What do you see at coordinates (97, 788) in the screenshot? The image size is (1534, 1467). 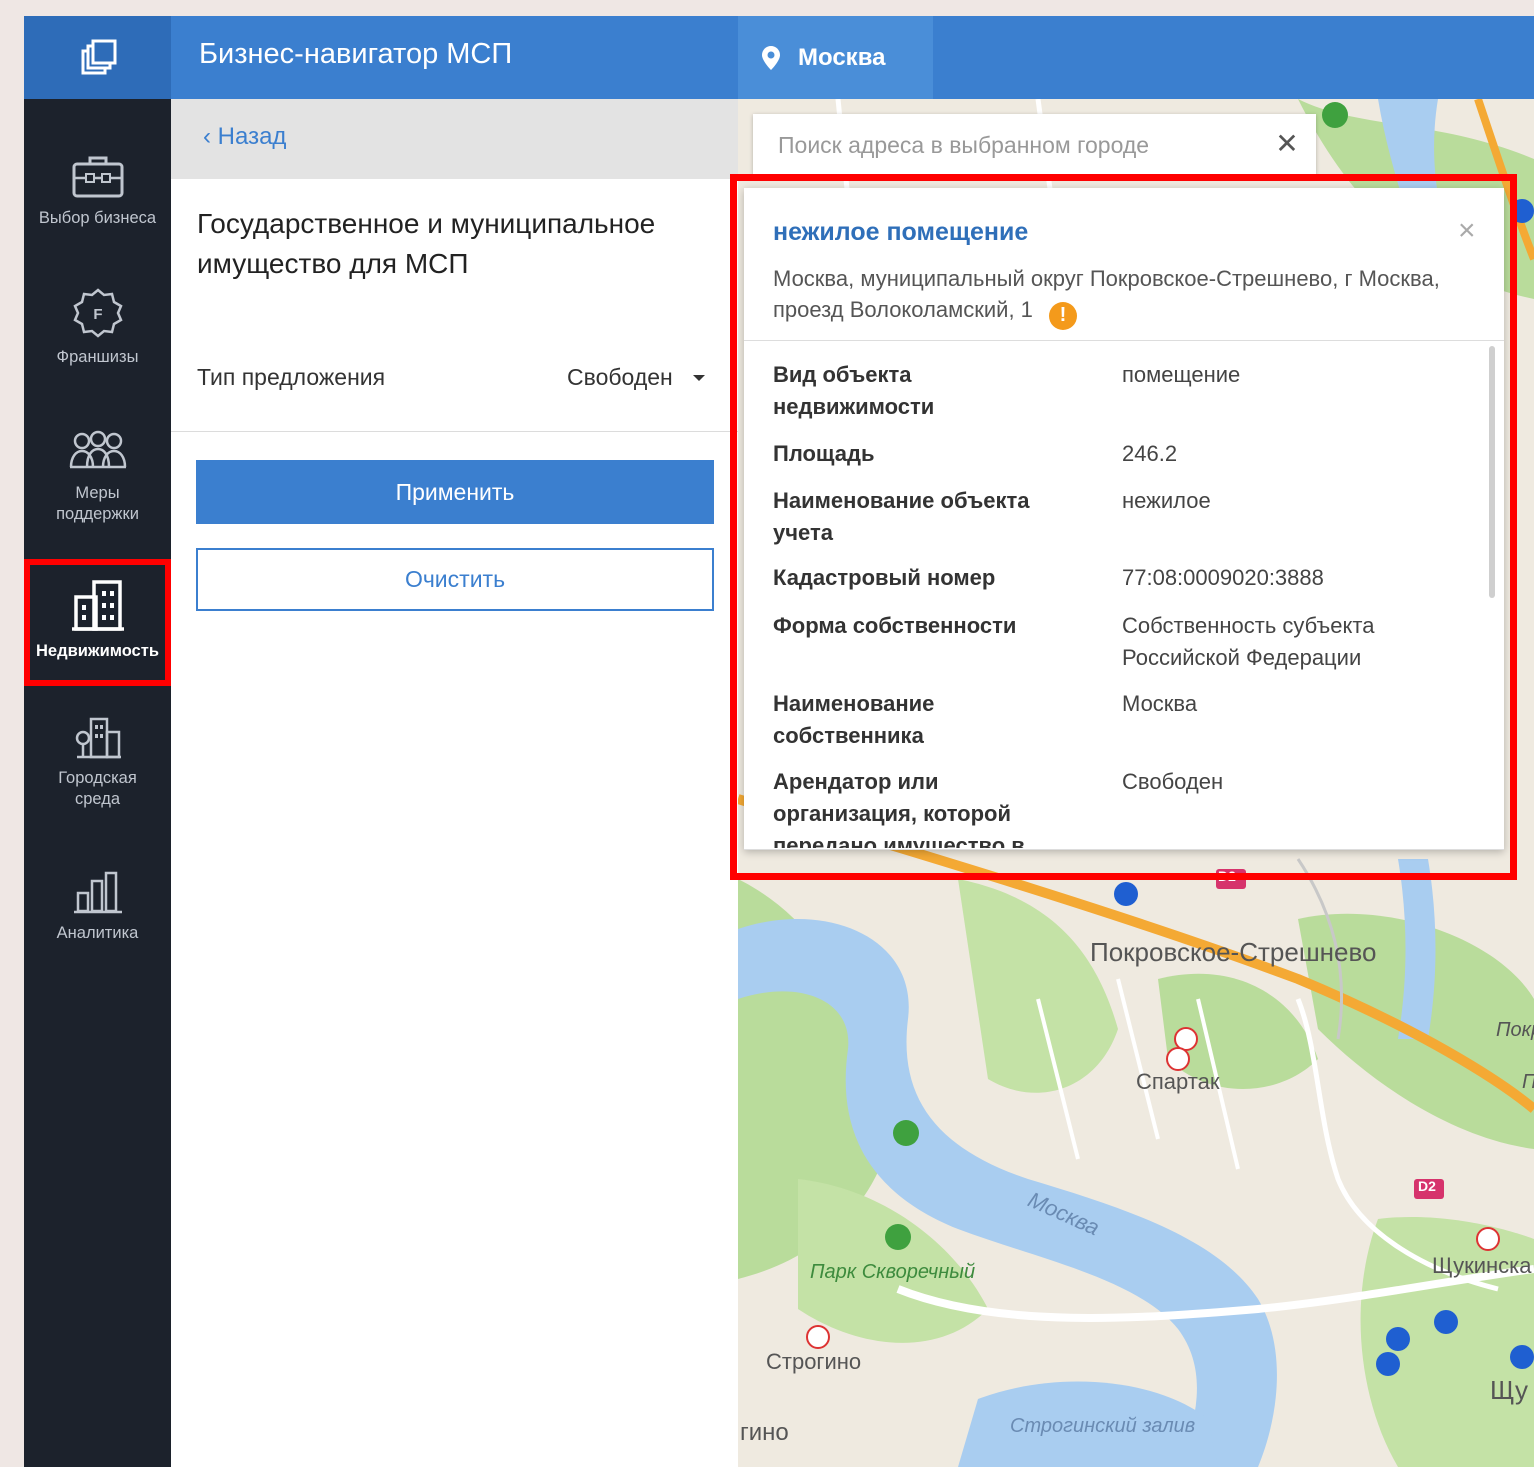 I see `sidebar-item-label: Городская среда` at bounding box center [97, 788].